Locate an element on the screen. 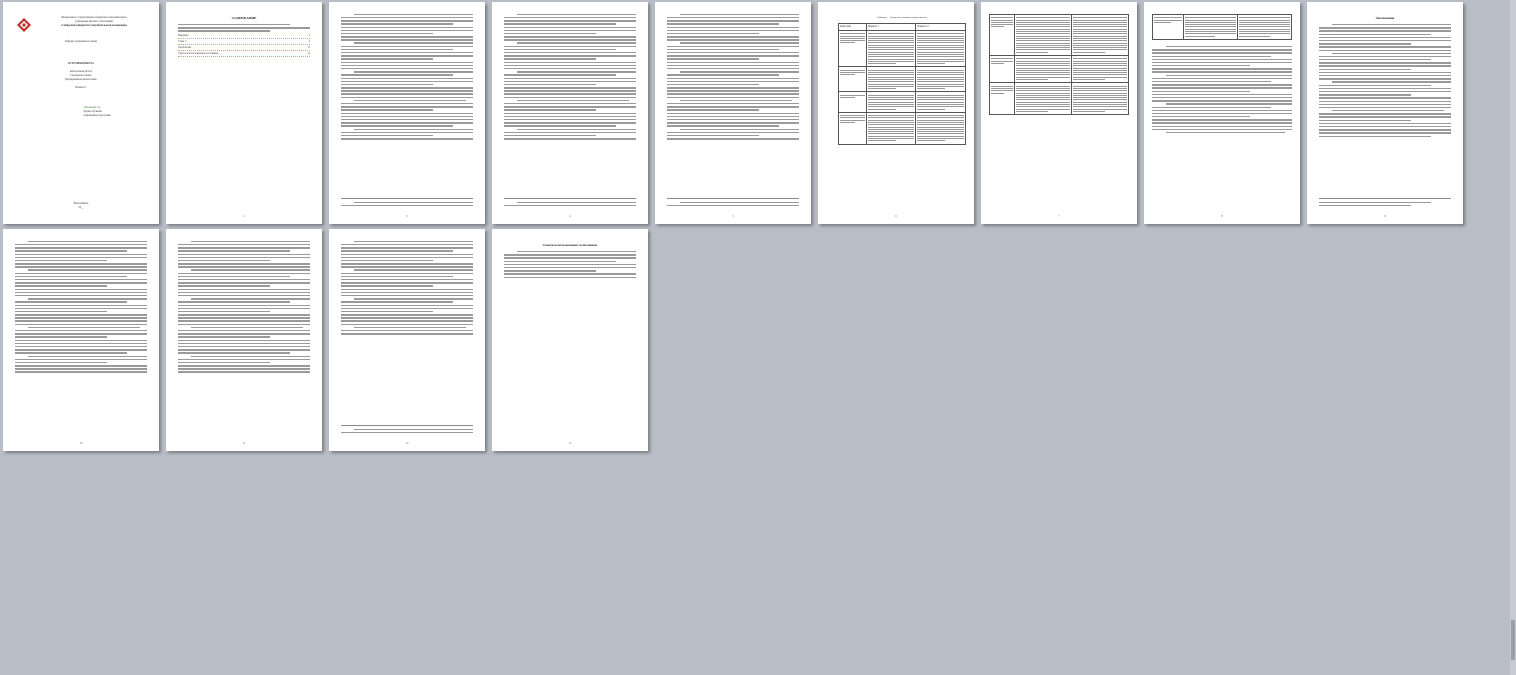  toc-item: Глава 15 is located at coordinates (244, 42).